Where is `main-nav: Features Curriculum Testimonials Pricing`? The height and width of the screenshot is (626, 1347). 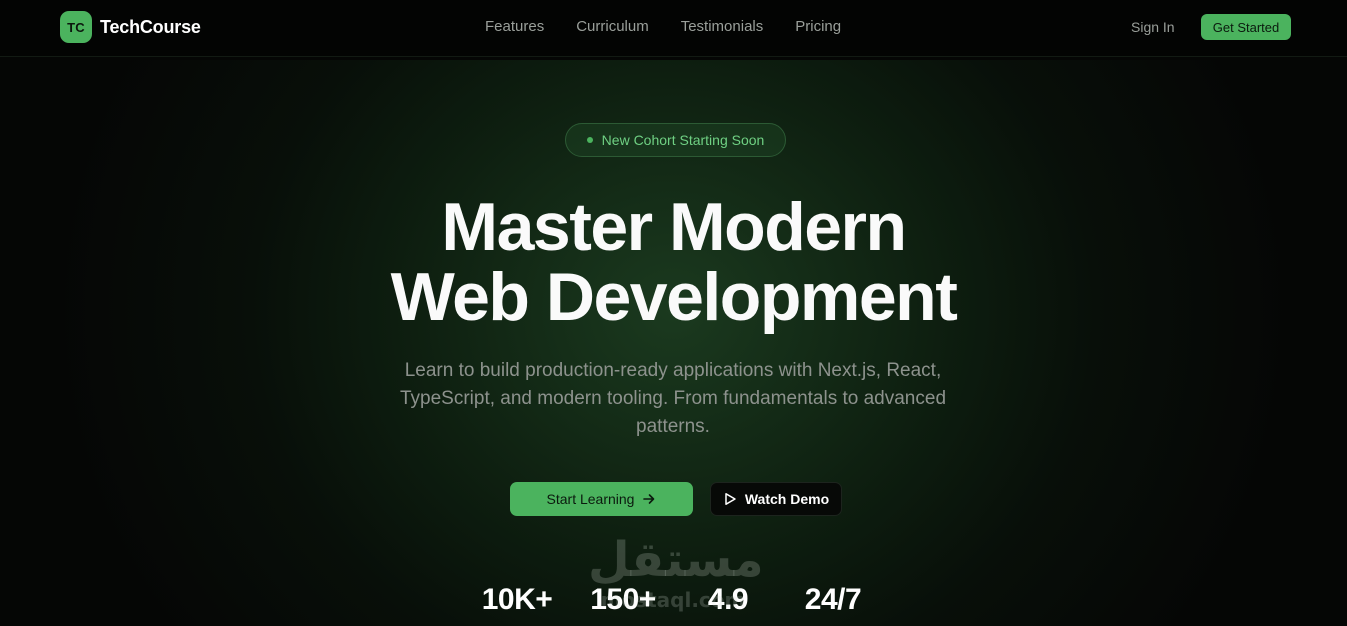
main-nav: Features Curriculum Testimonials Pricing is located at coordinates (679, 27).